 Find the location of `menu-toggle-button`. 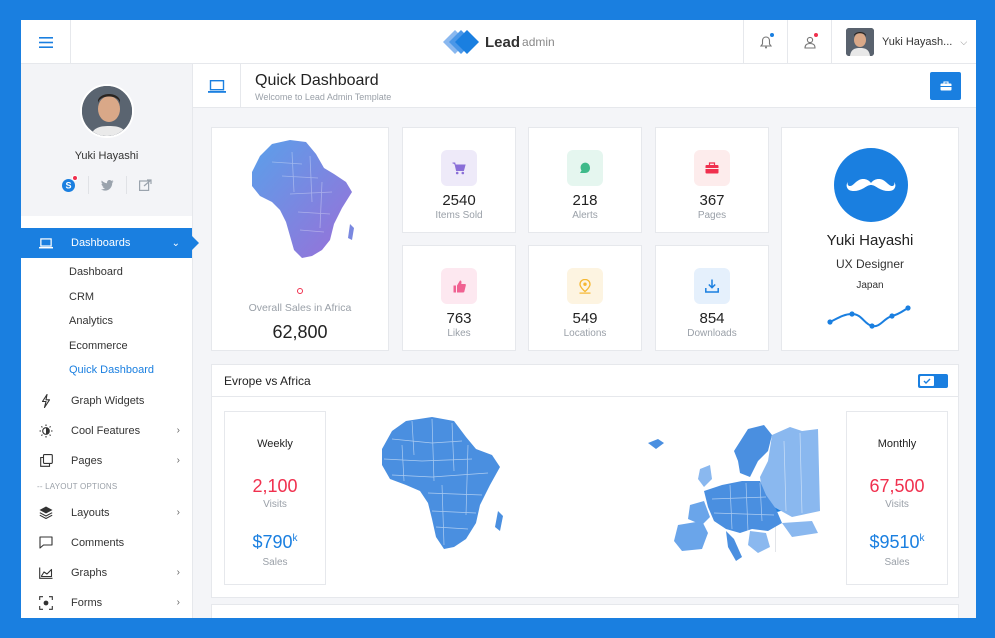

menu-toggle-button is located at coordinates (46, 42).